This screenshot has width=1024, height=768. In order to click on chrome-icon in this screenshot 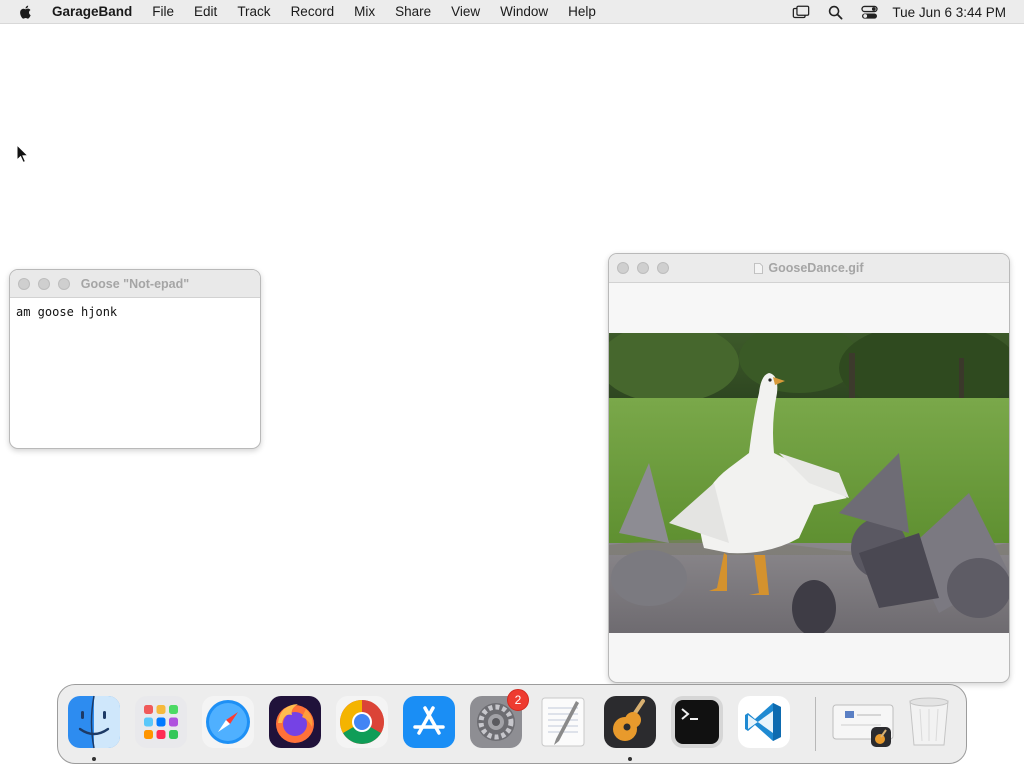, I will do `click(362, 722)`.